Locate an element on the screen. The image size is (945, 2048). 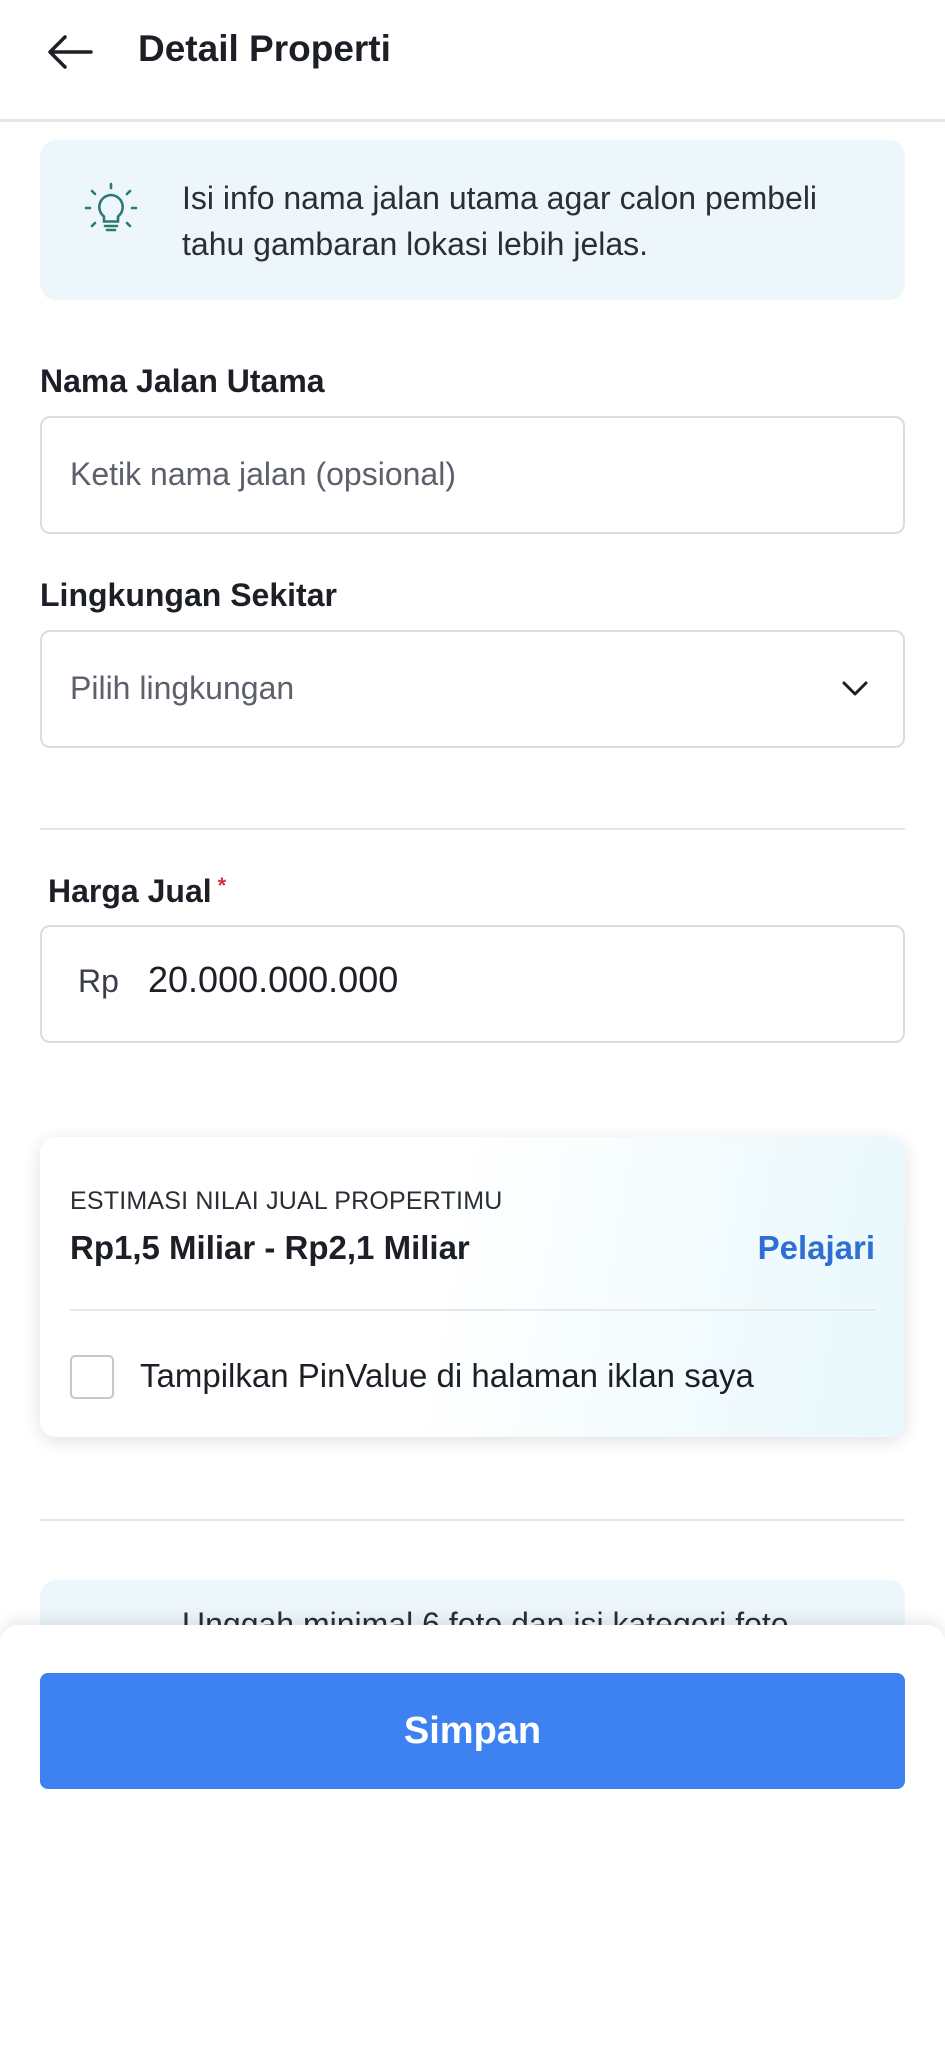
environment-select: Pilih lingkungan is located at coordinates (472, 689).